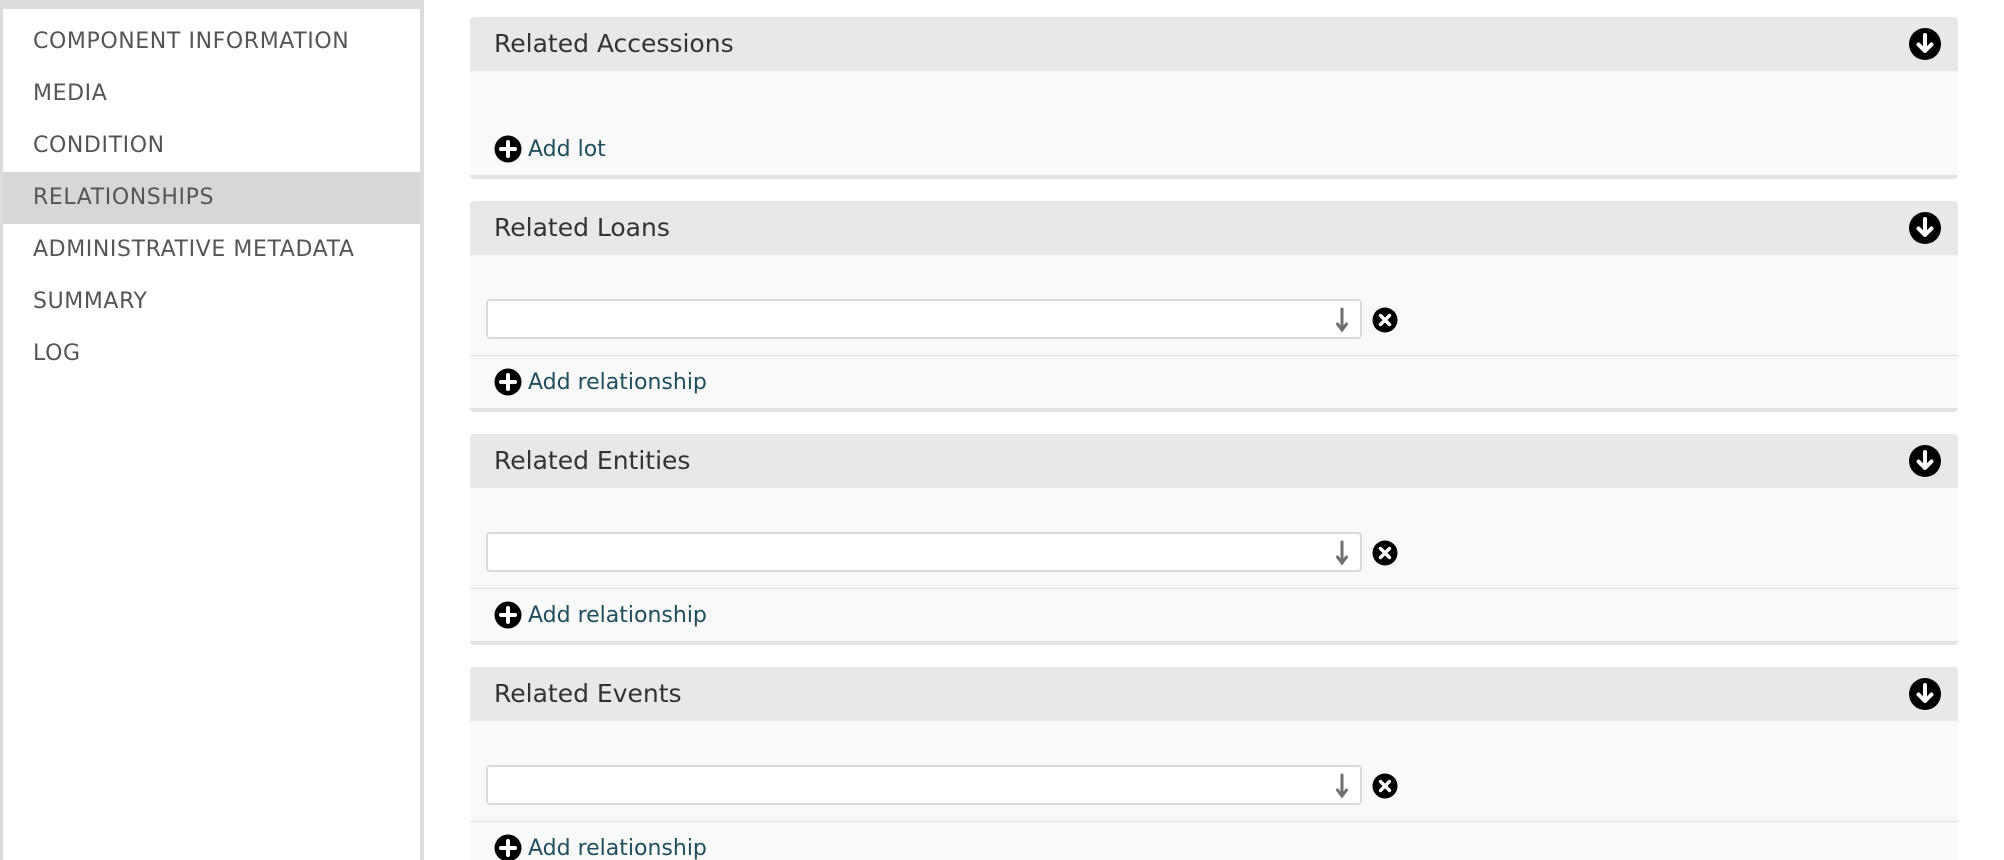  I want to click on add-lot-row: Add lot, so click(1214, 149).